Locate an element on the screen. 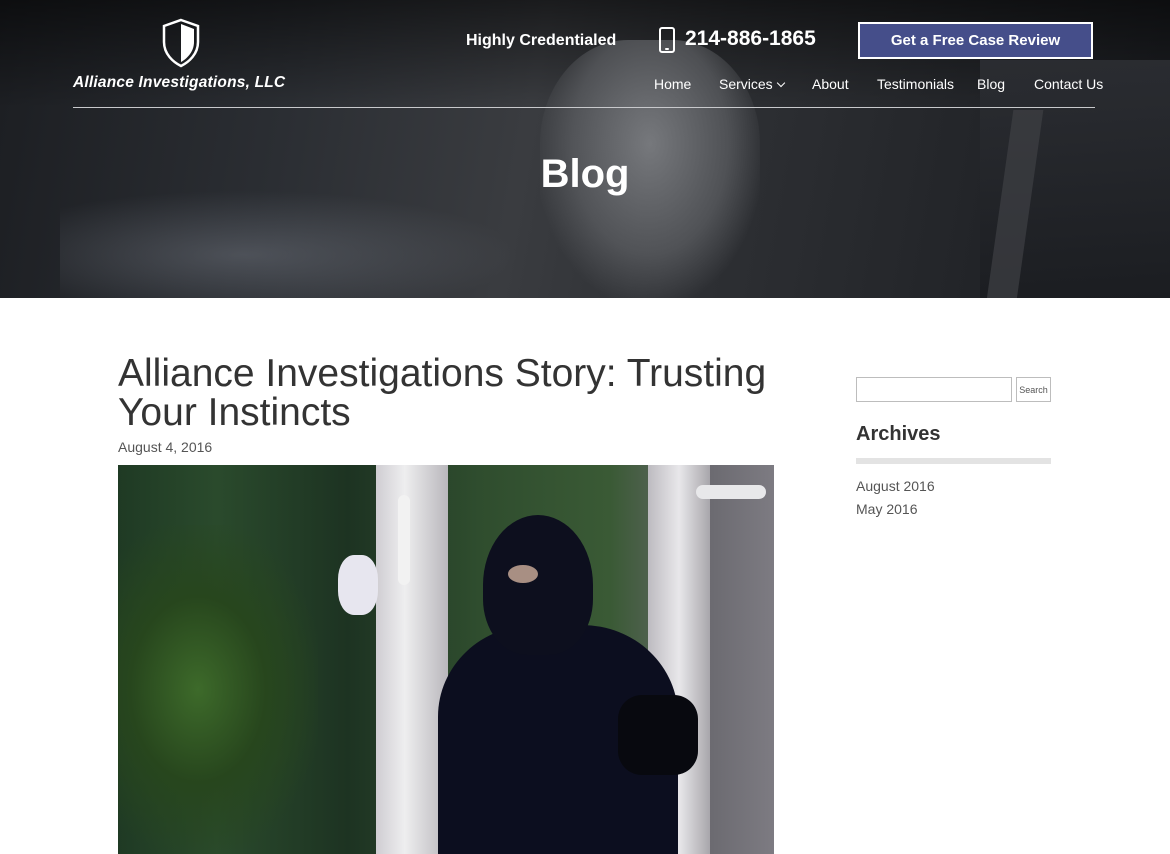  tagline: Highly Credentialed is located at coordinates (541, 40).